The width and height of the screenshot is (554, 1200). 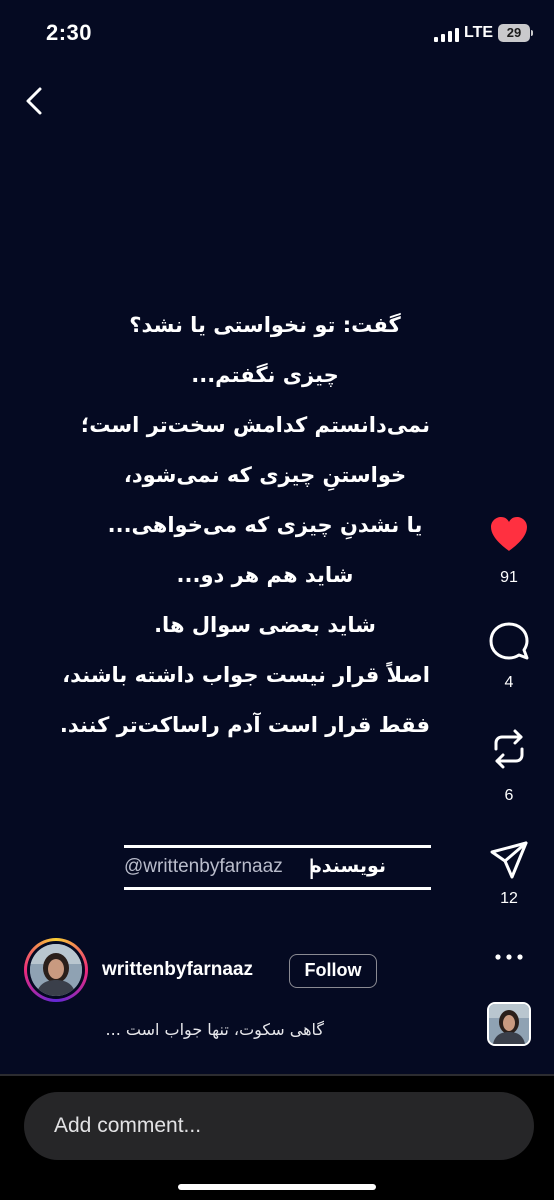 I want to click on send-icon, so click(x=509, y=860).